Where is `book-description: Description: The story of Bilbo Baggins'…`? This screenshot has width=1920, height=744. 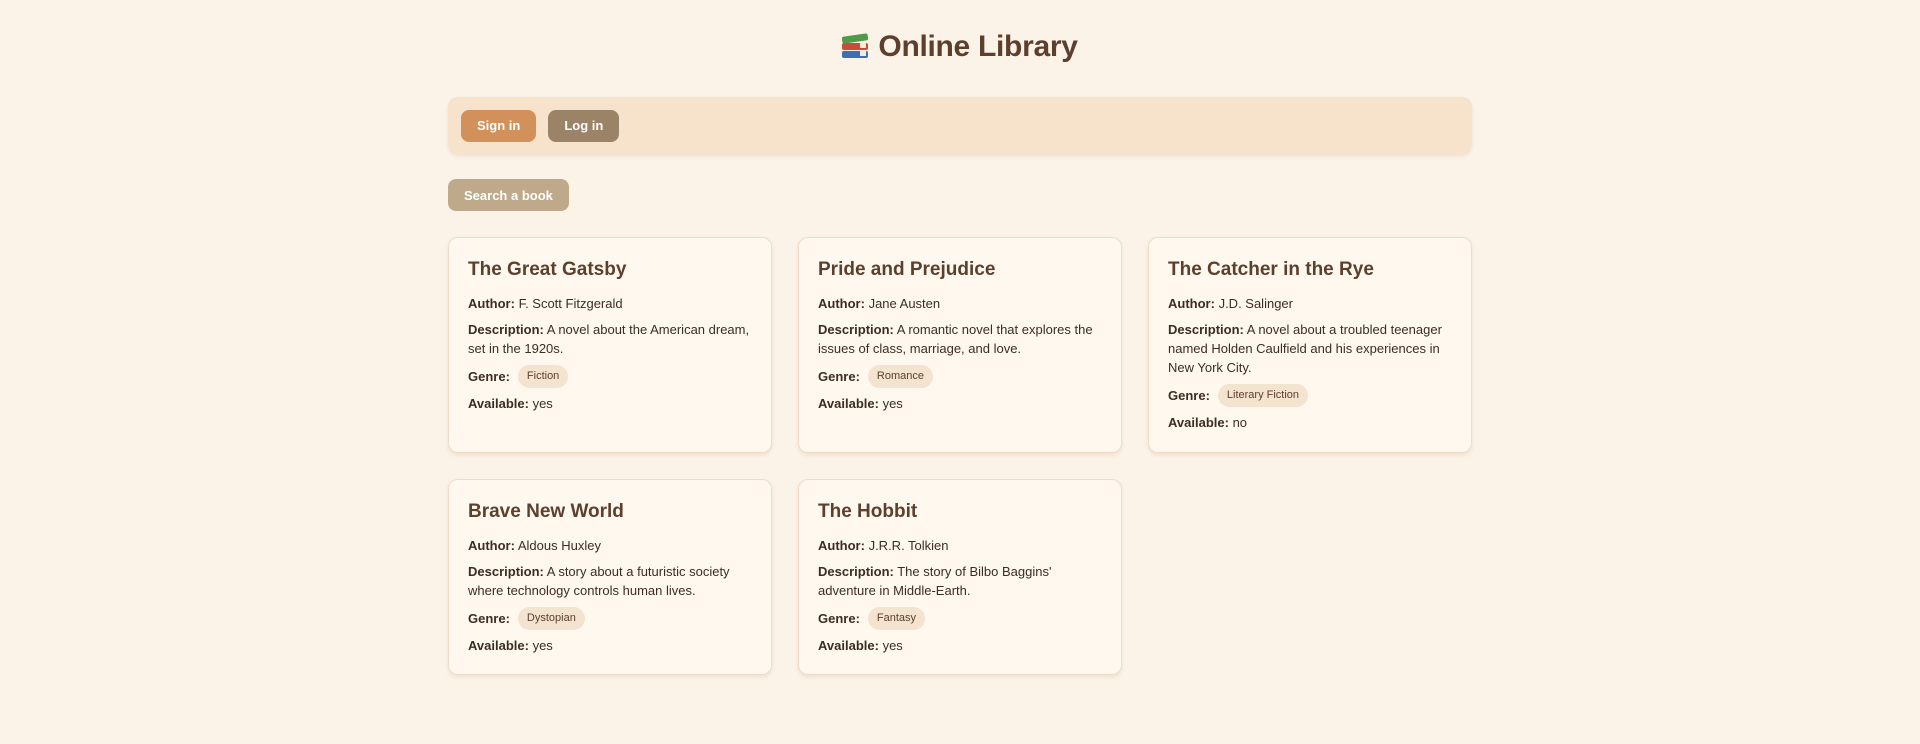
book-description: Description: The story of Bilbo Baggins'… is located at coordinates (960, 581).